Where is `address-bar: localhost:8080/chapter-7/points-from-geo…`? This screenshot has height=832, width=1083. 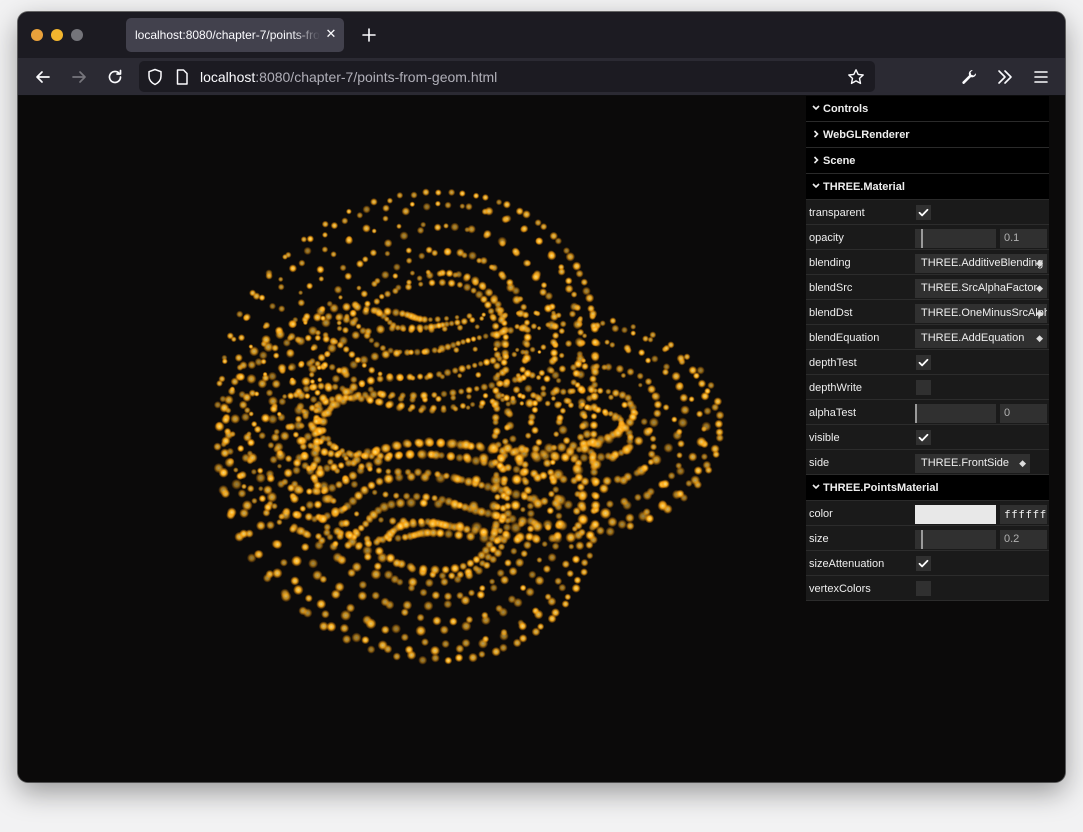
address-bar: localhost:8080/chapter-7/points-from-geo… is located at coordinates (507, 76).